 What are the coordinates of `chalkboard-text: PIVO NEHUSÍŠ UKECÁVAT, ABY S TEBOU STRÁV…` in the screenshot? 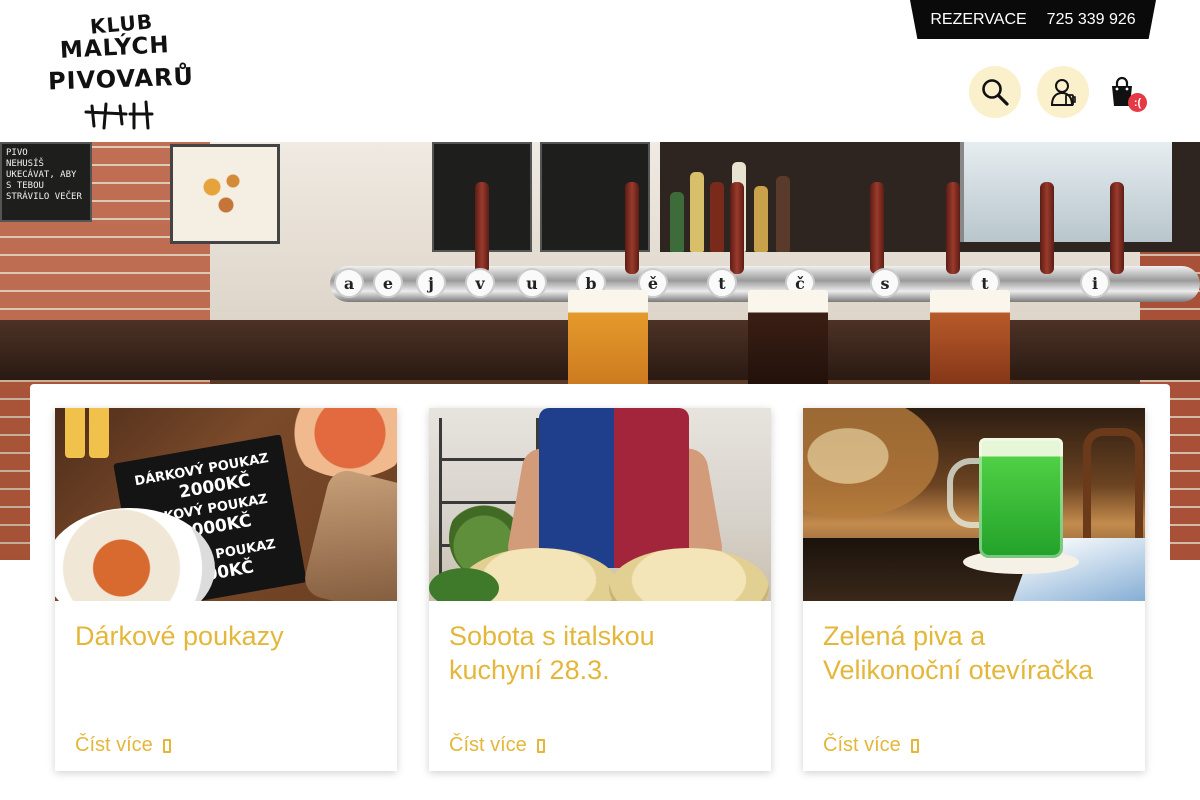 It's located at (44, 175).